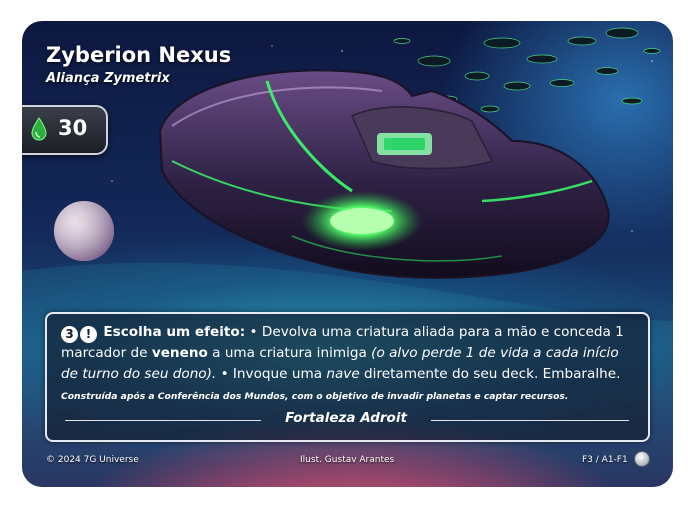  I want to click on card-faction: Aliança Zymetrix, so click(108, 78).